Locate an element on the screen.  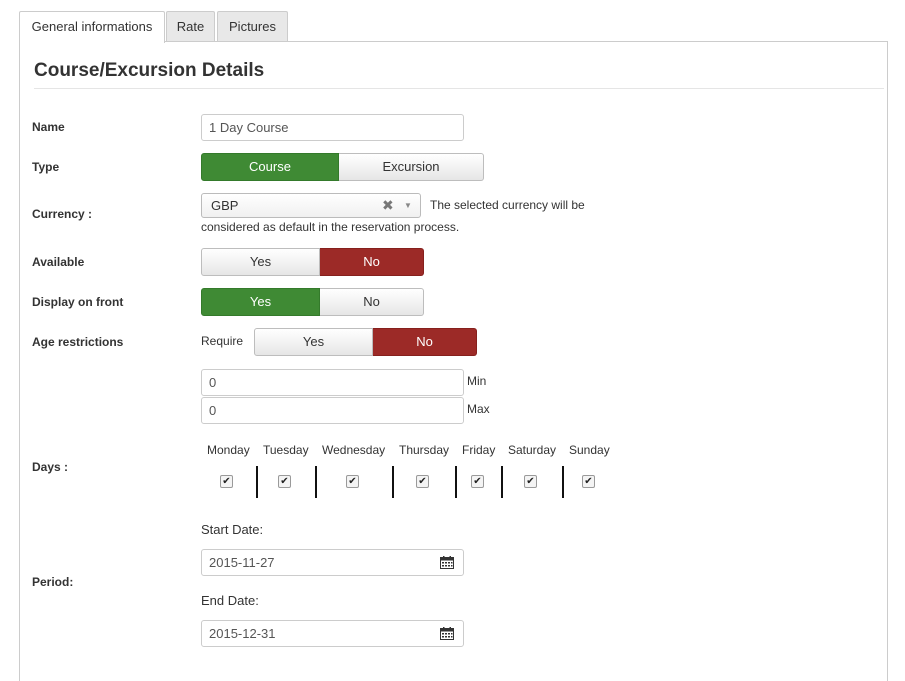
day-name-saturday: Saturday is located at coordinates (532, 450).